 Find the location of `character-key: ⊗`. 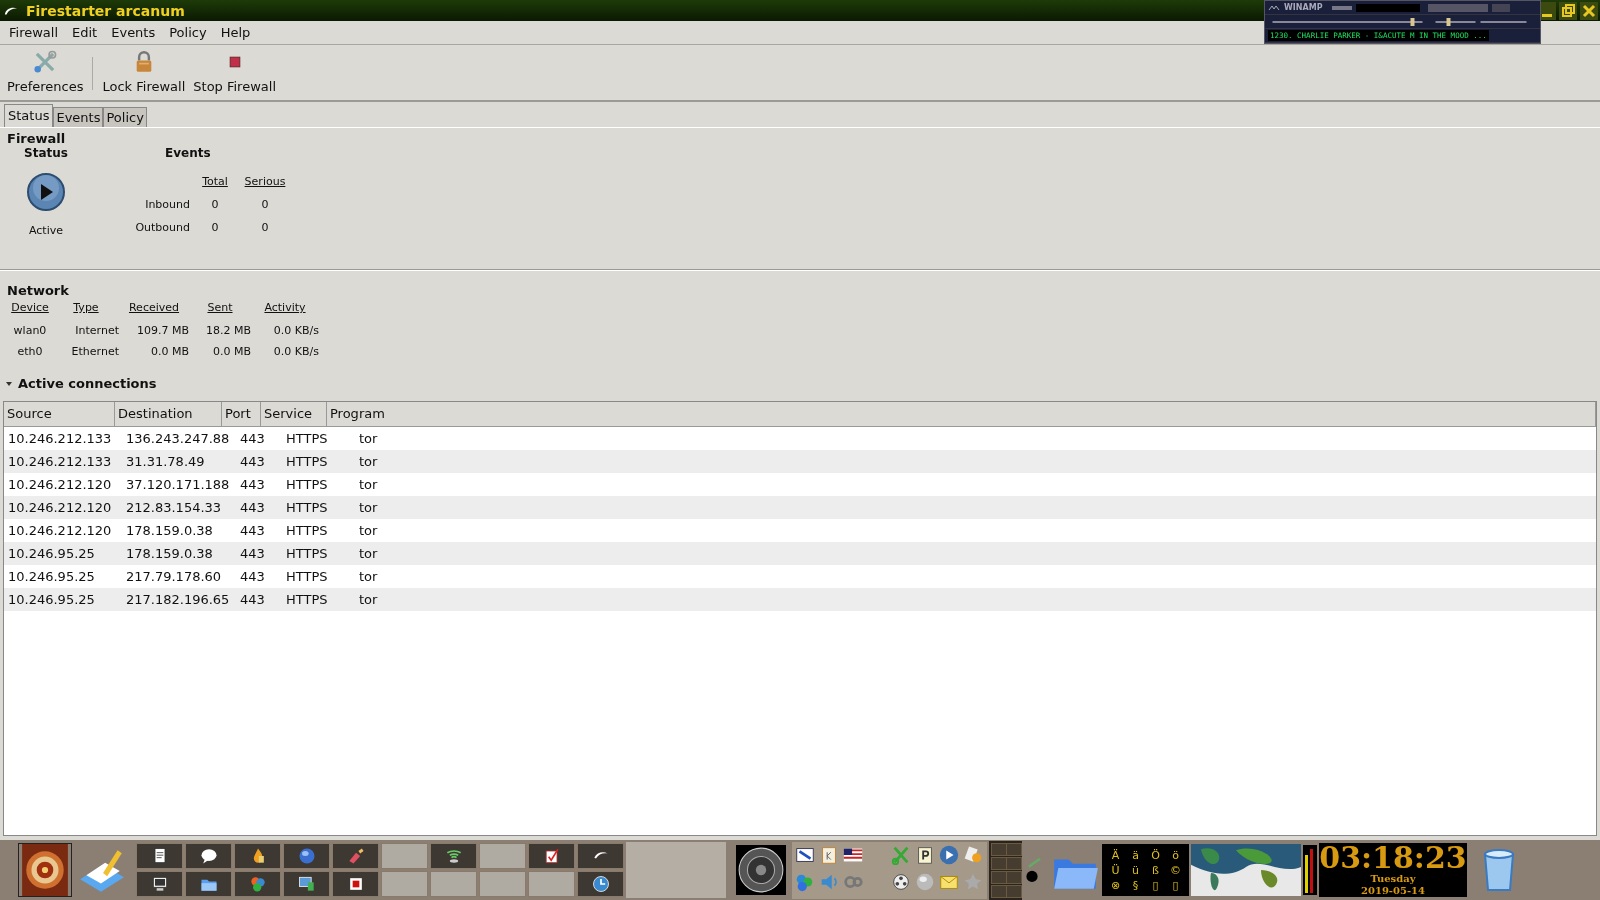

character-key: ⊗ is located at coordinates (1115, 885).